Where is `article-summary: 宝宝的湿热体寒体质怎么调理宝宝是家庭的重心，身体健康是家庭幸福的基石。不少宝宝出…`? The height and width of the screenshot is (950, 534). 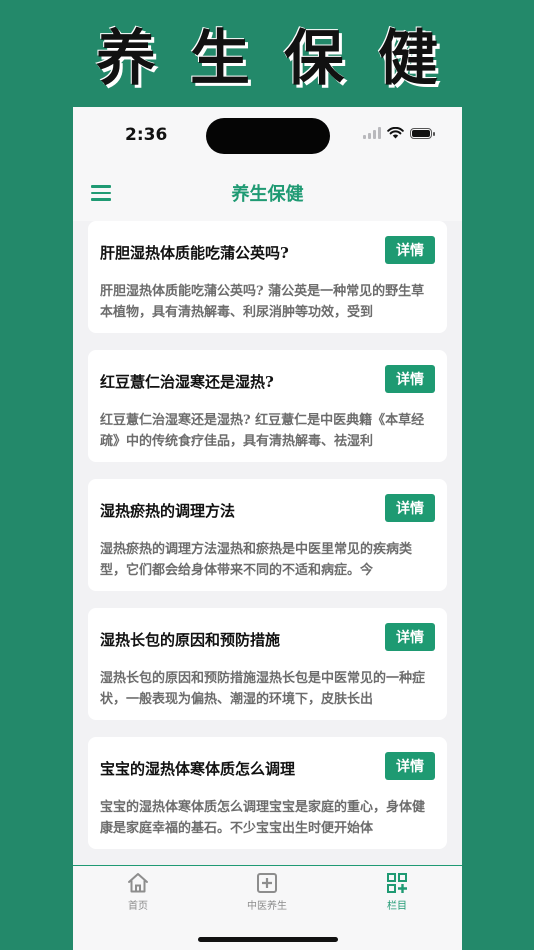
article-summary: 宝宝的湿热体寒体质怎么调理宝宝是家庭的重心，身体健康是家庭幸福的基石。不少宝宝出… is located at coordinates (263, 818).